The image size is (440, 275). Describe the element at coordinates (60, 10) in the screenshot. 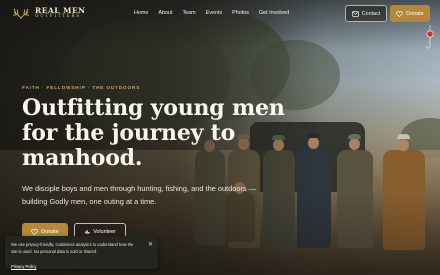

I see `brand-title: REAL MEN` at that location.